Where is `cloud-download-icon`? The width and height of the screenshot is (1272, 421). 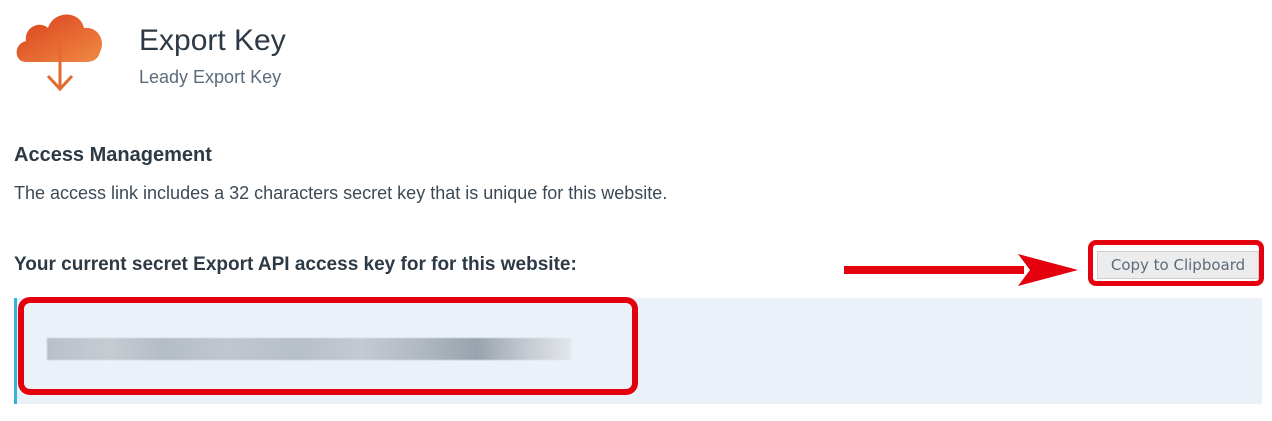 cloud-download-icon is located at coordinates (59, 53).